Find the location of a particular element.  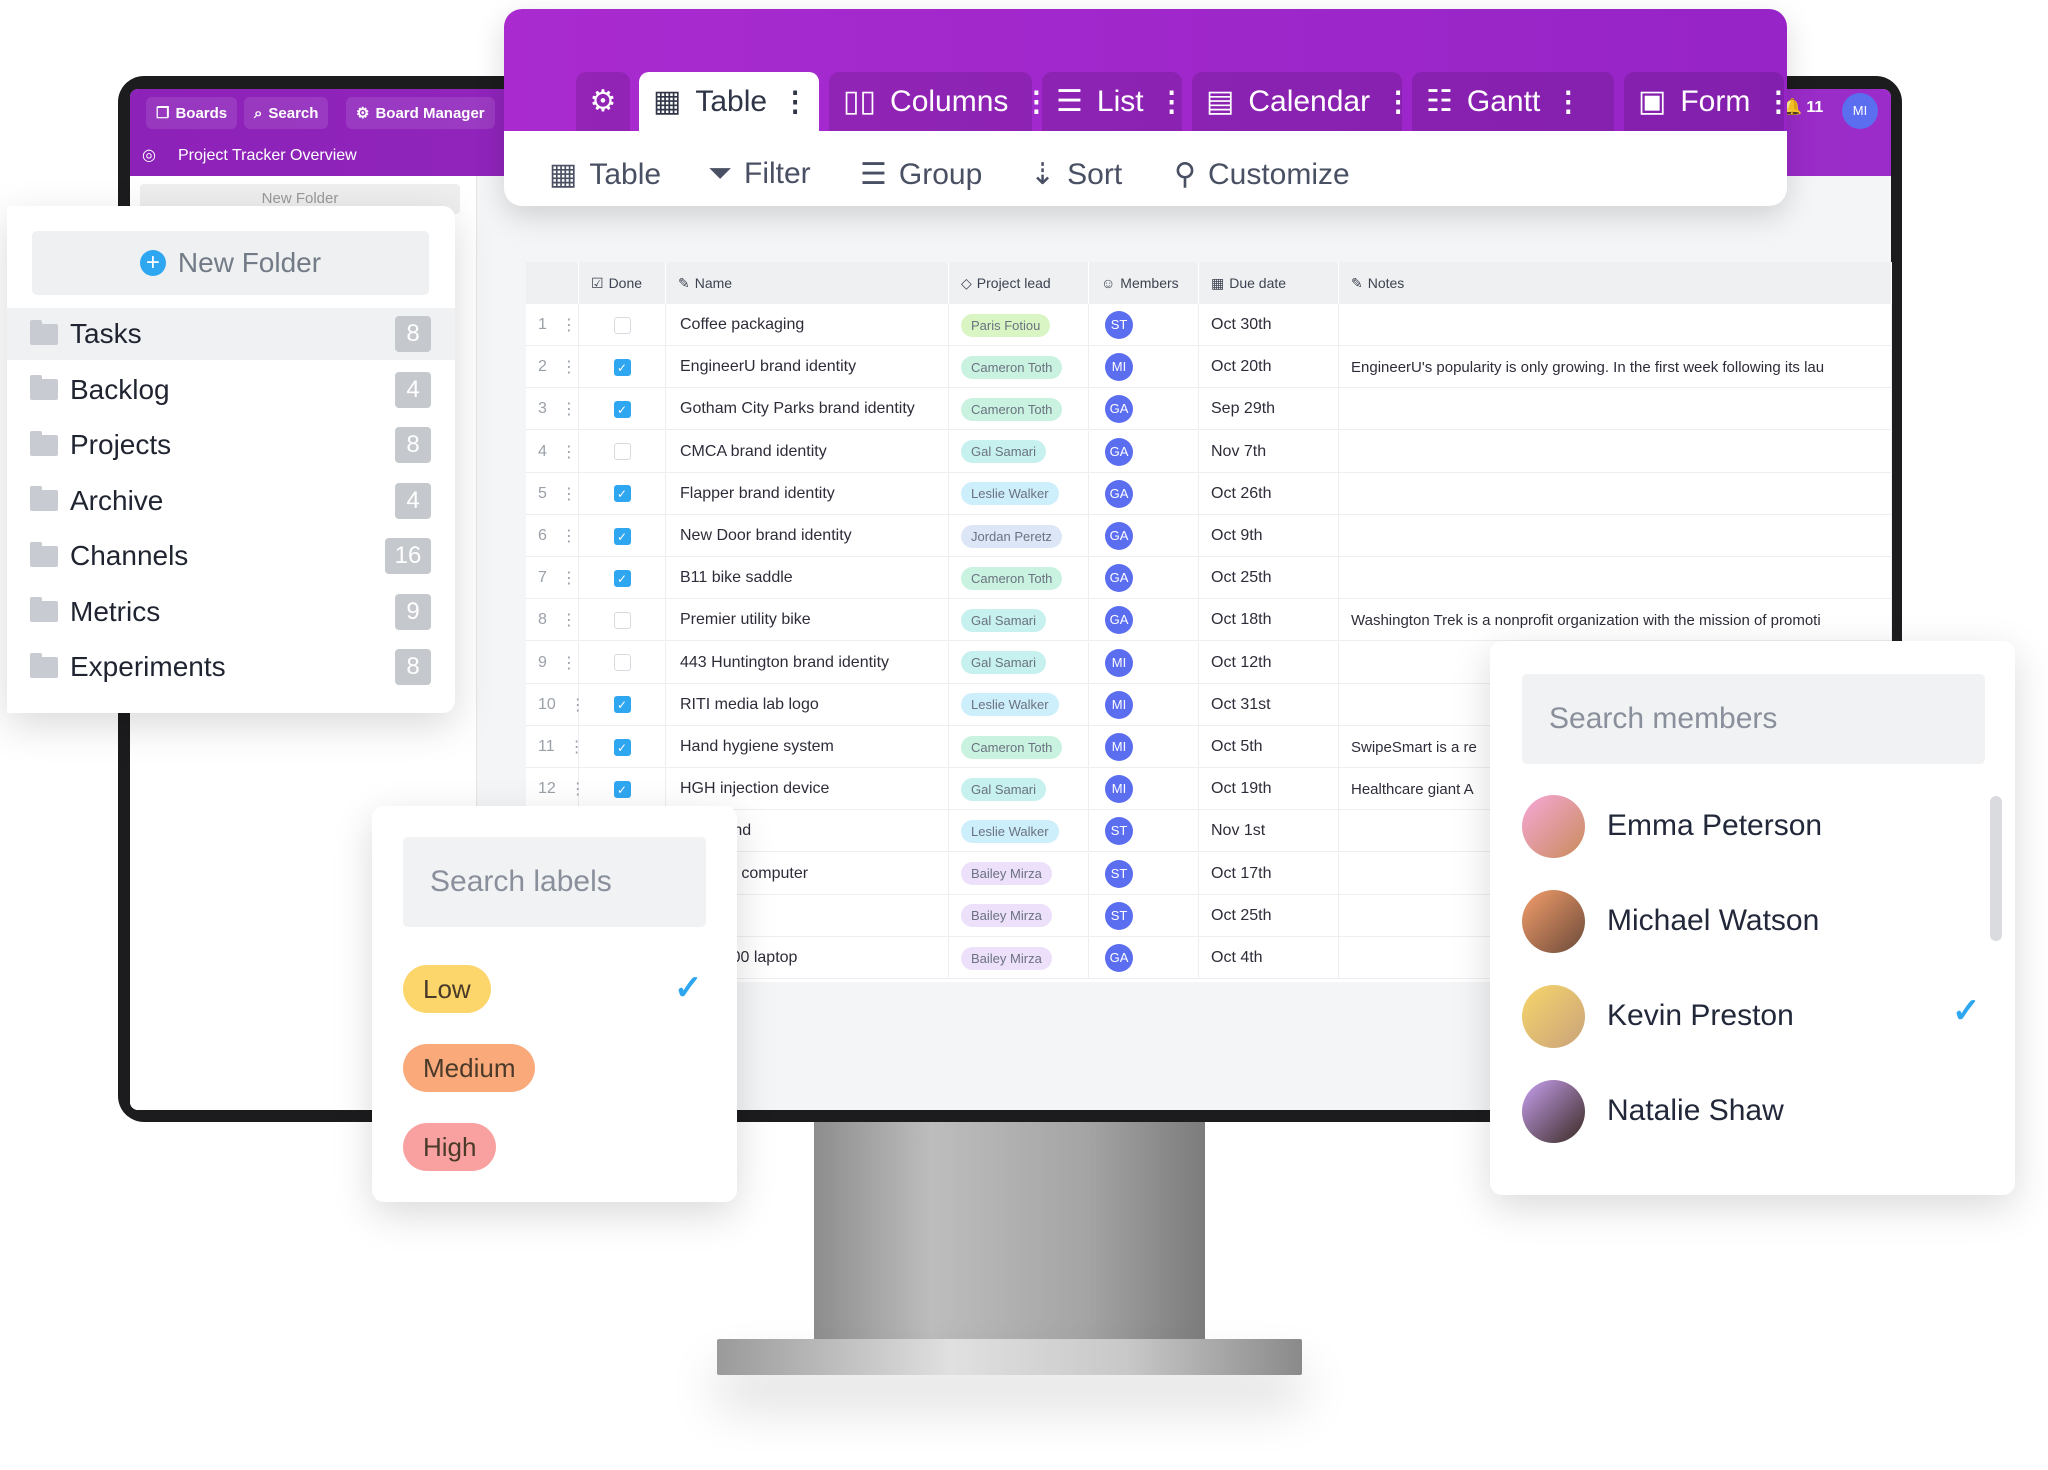

header-due-date: ▦ Due date is located at coordinates (1269, 283).